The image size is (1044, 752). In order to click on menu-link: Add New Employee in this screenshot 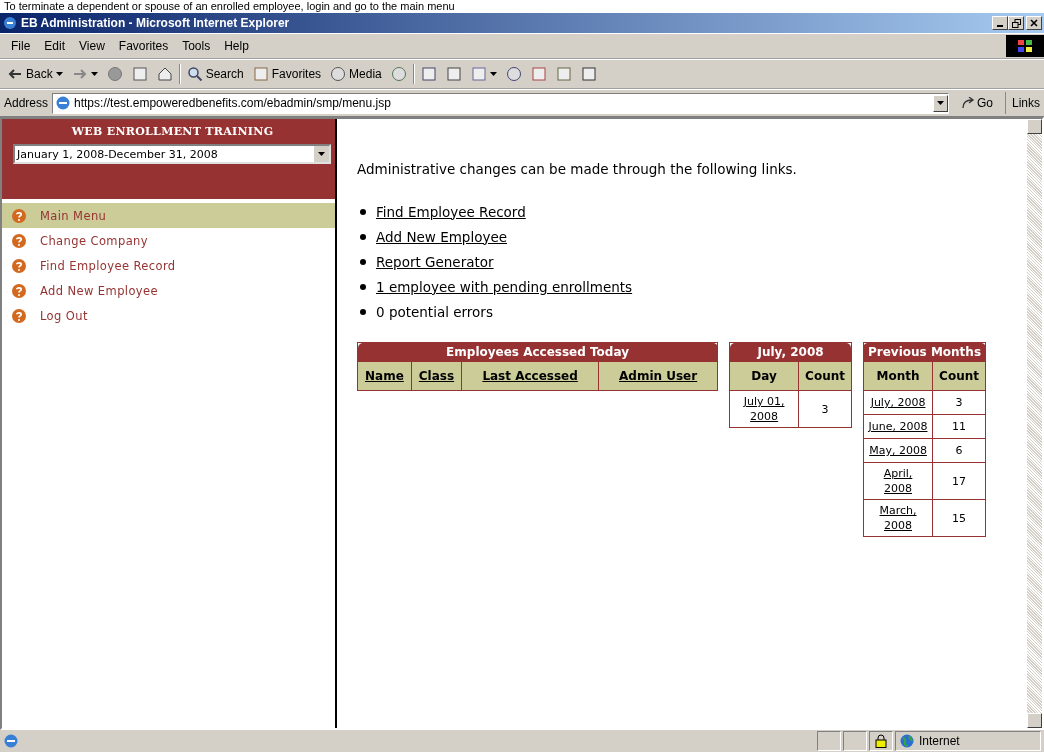, I will do `click(442, 236)`.